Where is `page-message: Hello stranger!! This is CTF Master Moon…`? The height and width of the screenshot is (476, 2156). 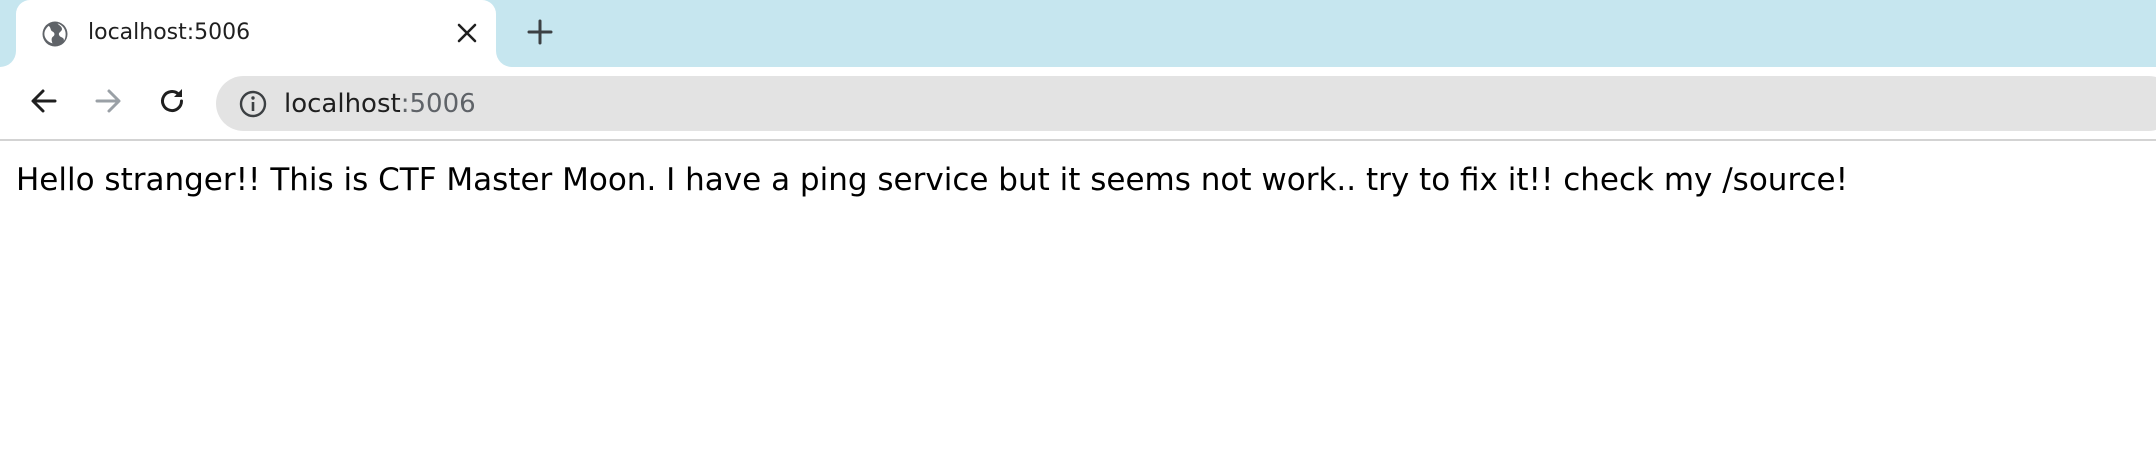 page-message: Hello stranger!! This is CTF Master Moon… is located at coordinates (932, 180).